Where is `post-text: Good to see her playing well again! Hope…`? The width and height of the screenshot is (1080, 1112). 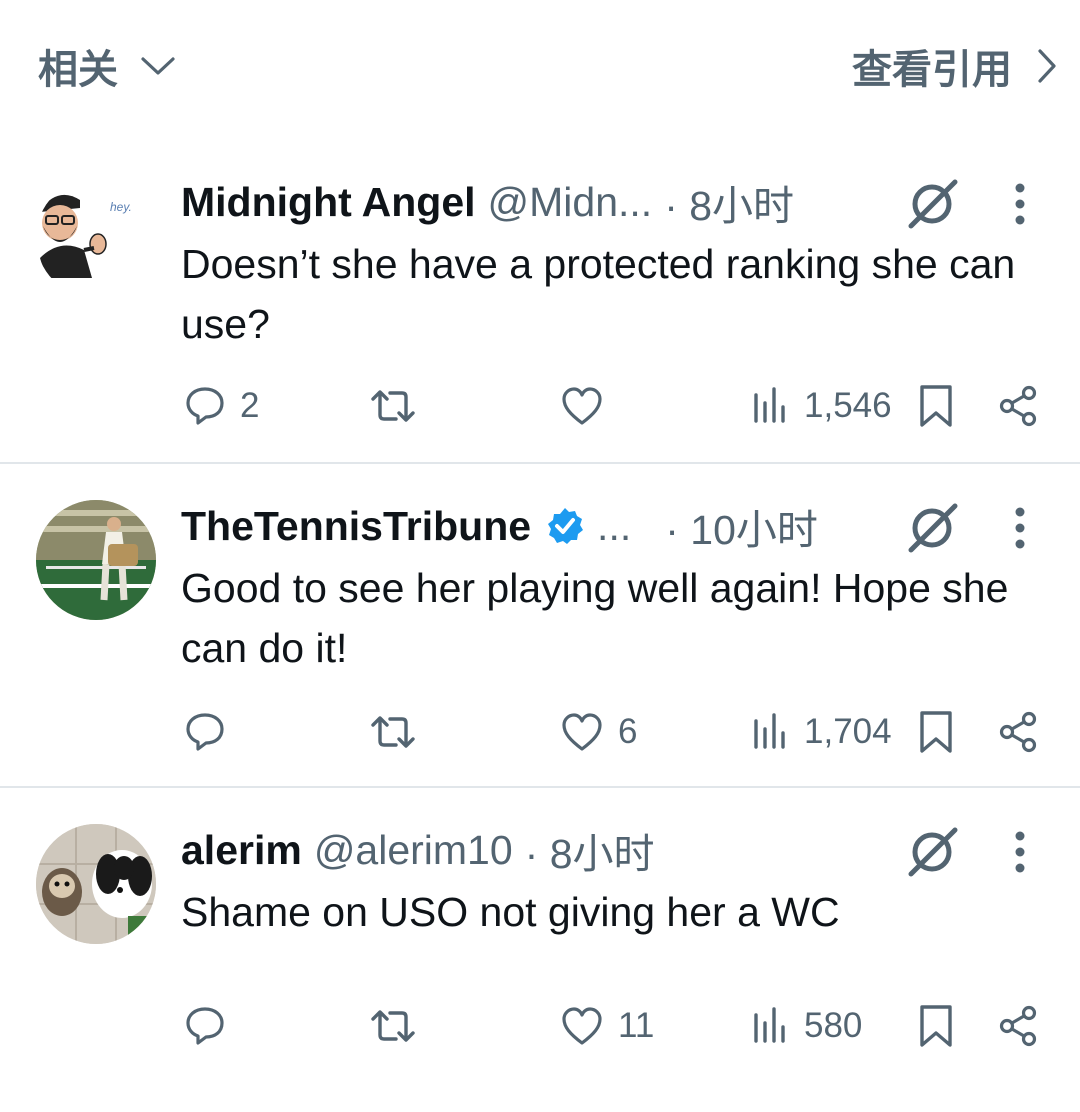 post-text: Good to see her playing well again! Hope… is located at coordinates (595, 618).